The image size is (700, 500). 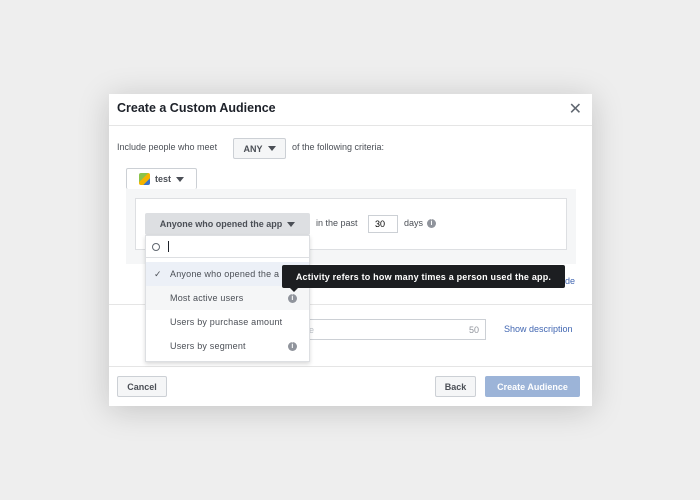 What do you see at coordinates (538, 329) in the screenshot?
I see `show-description-link: Show description` at bounding box center [538, 329].